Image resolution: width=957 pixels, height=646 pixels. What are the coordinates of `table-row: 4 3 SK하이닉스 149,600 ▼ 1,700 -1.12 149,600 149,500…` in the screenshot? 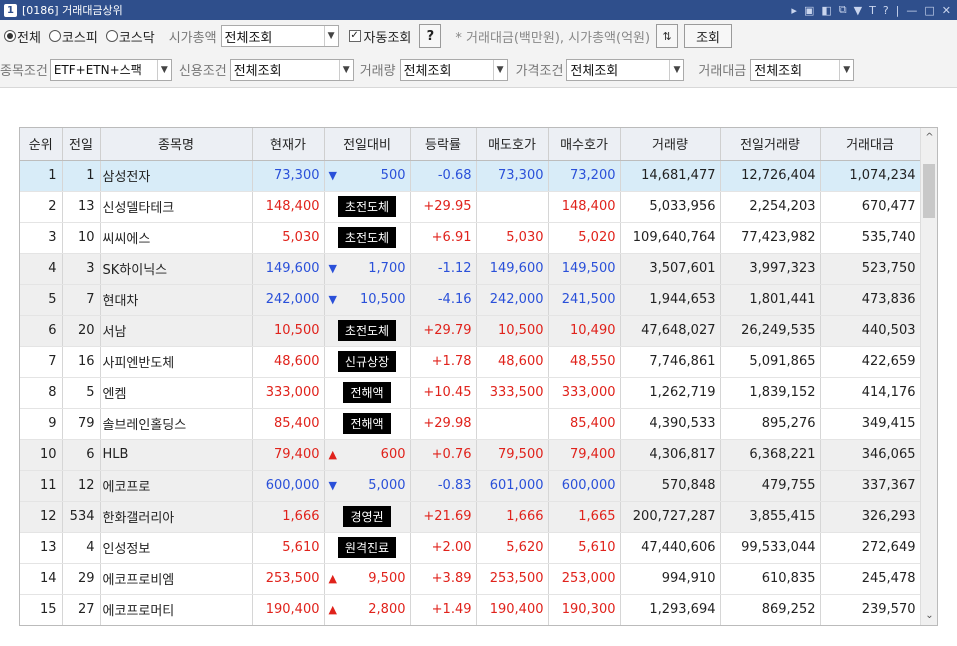 It's located at (470, 269).